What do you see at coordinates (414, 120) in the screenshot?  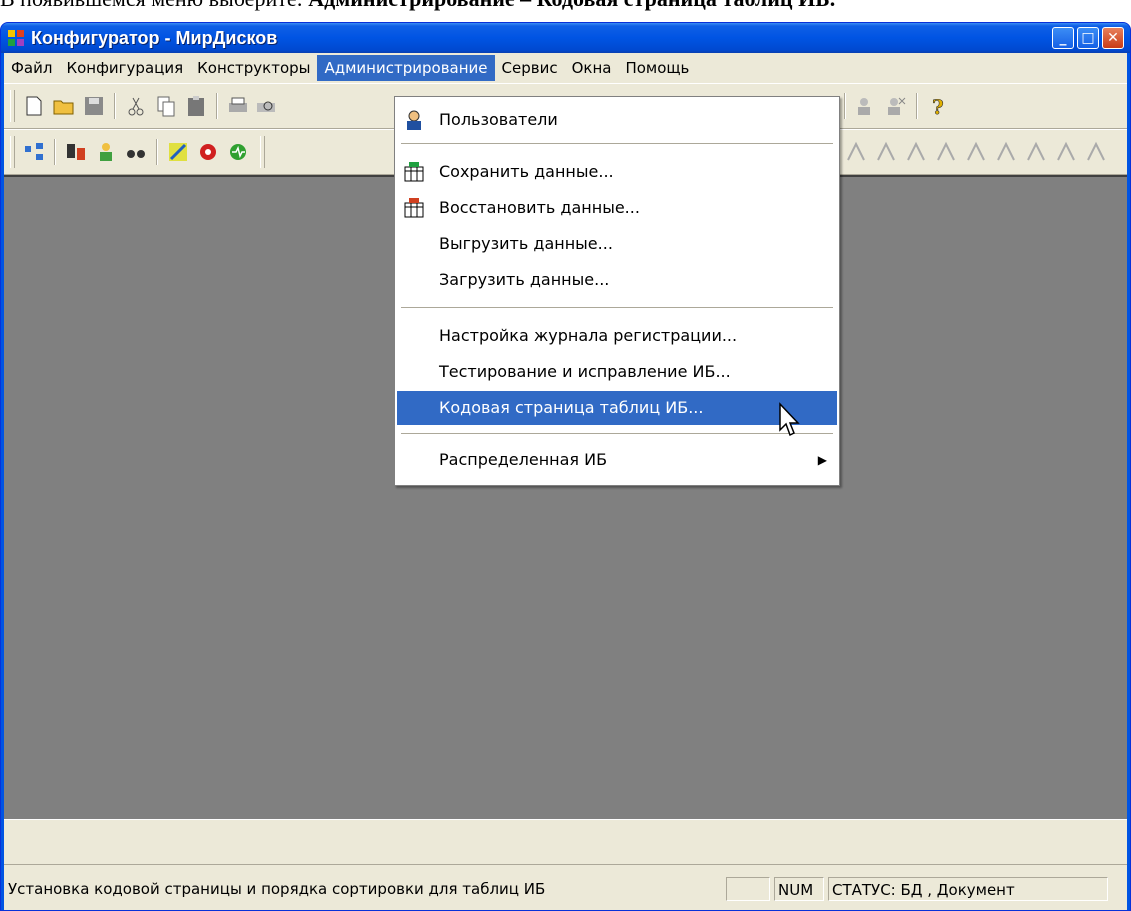 I see `users-icon` at bounding box center [414, 120].